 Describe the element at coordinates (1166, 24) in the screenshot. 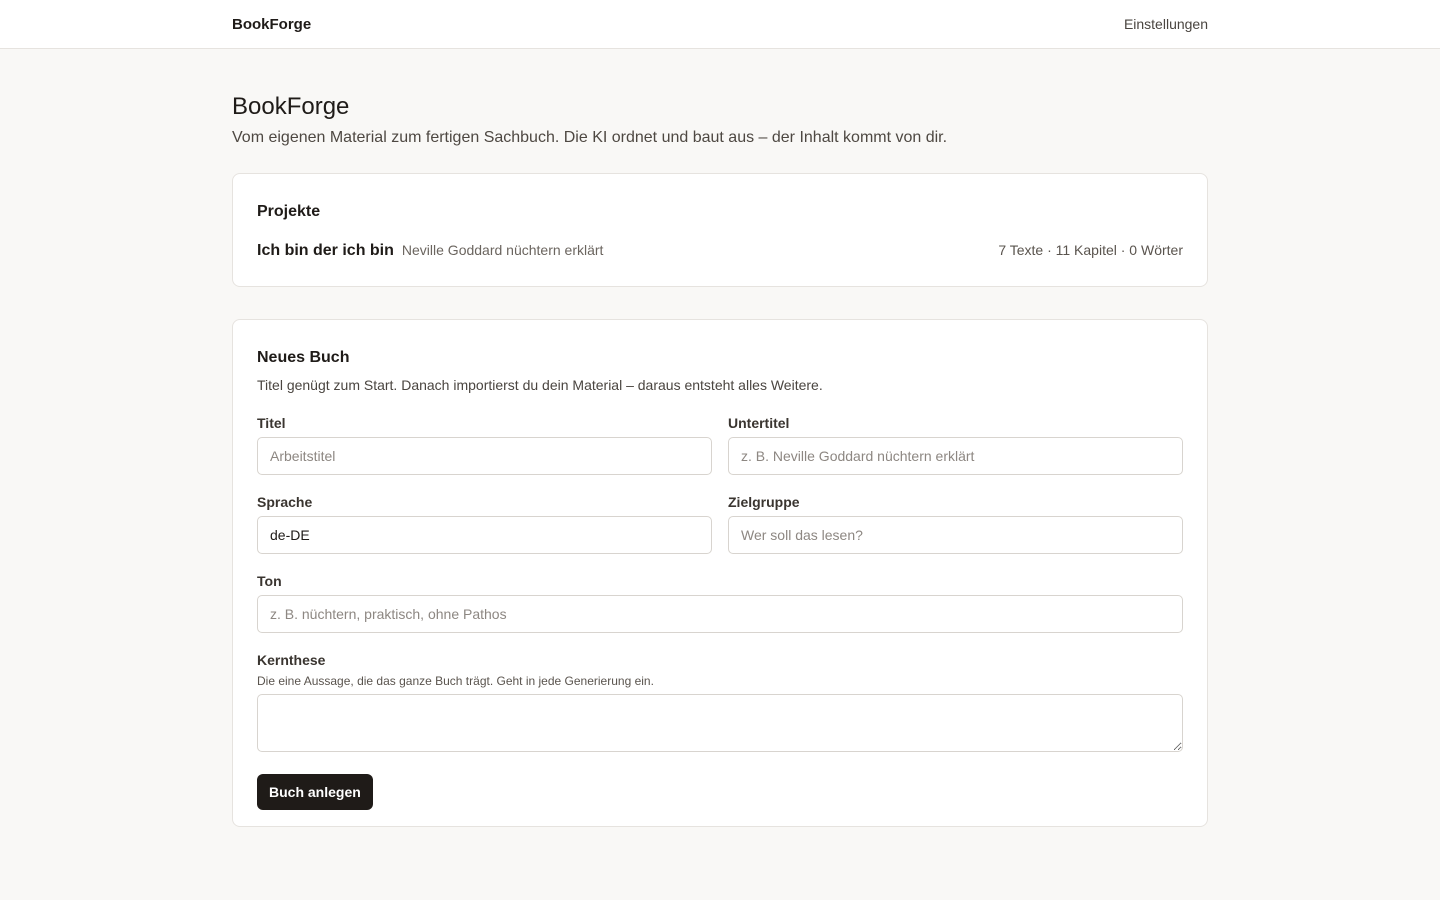

I see `settings-link: Einstellungen` at that location.